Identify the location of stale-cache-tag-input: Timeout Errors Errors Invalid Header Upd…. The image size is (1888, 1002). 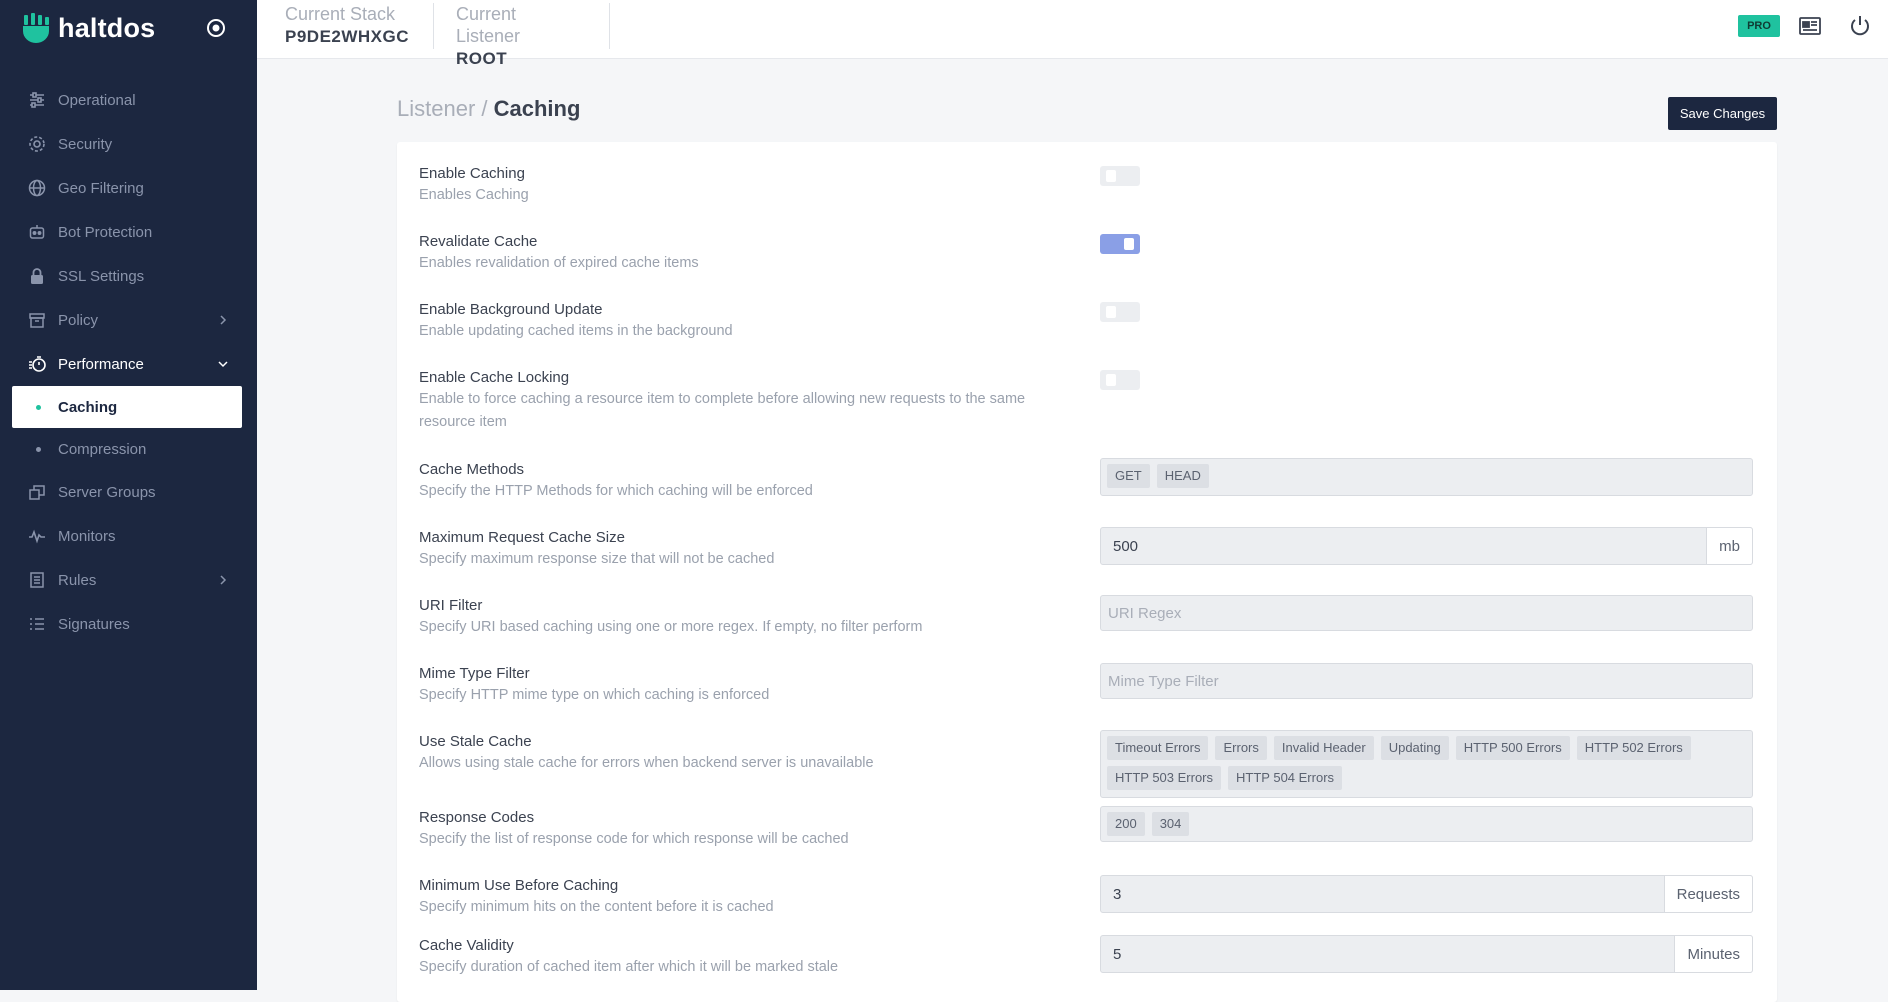
(1426, 764).